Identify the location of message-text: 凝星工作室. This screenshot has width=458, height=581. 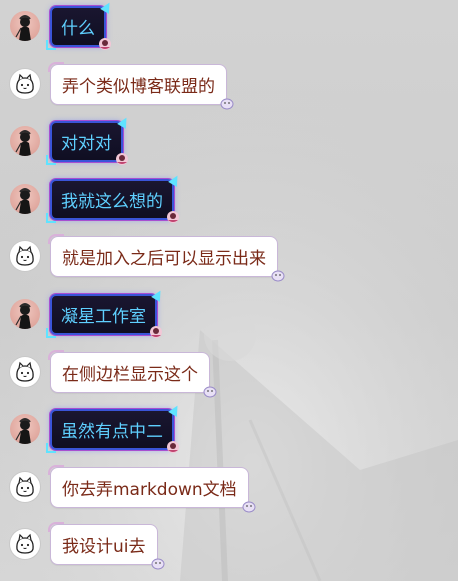
(103, 317).